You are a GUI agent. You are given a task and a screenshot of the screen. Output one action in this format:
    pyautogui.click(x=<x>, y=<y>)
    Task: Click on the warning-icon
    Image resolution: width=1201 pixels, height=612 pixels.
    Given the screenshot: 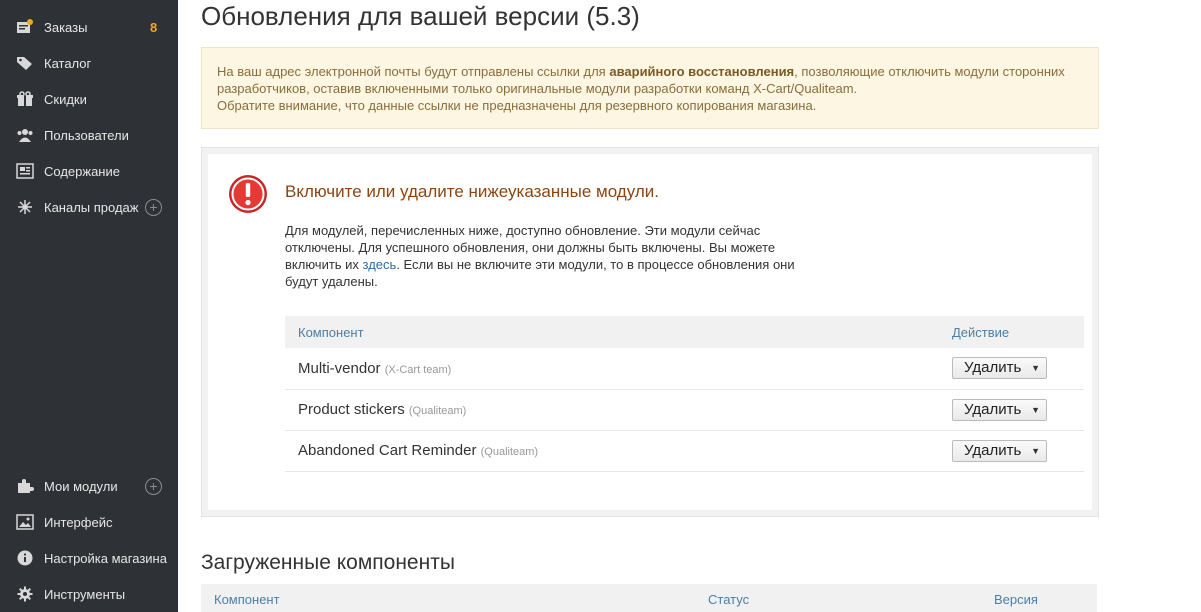 What is the action you would take?
    pyautogui.click(x=248, y=194)
    